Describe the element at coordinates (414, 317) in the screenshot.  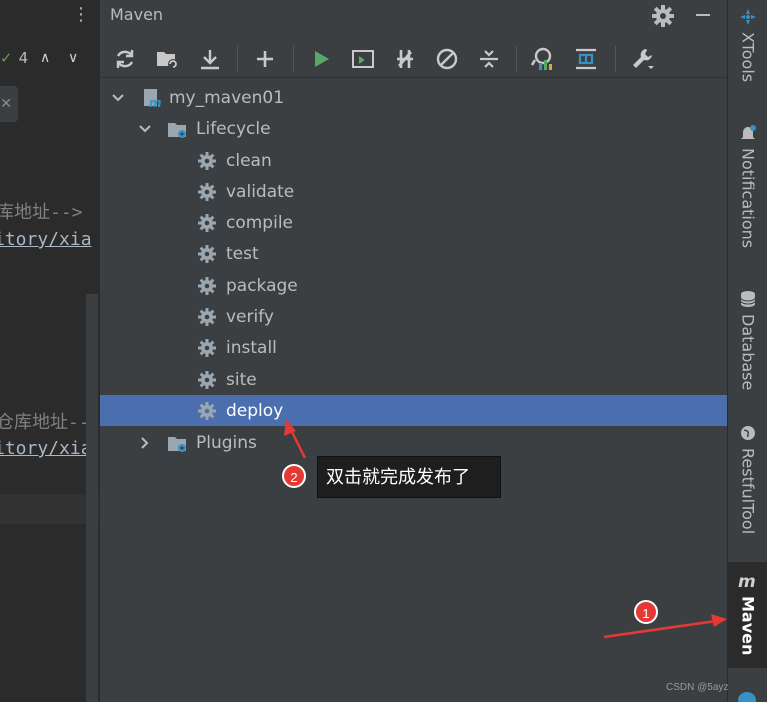
I see `tree-node-phase-verify: verify` at that location.